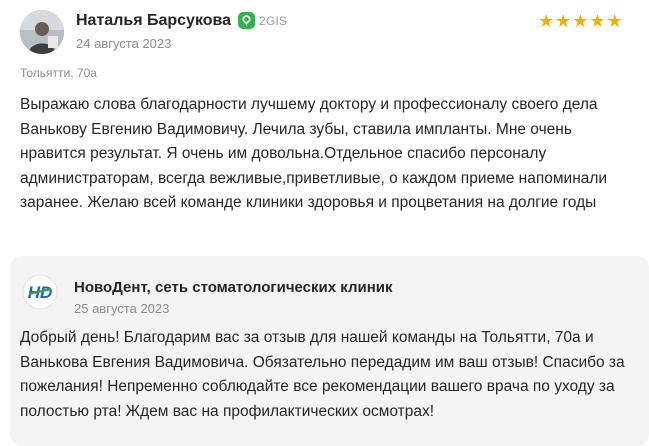 Image resolution: width=649 pixels, height=446 pixels. I want to click on reply-date: 25 августа 2023, so click(122, 308).